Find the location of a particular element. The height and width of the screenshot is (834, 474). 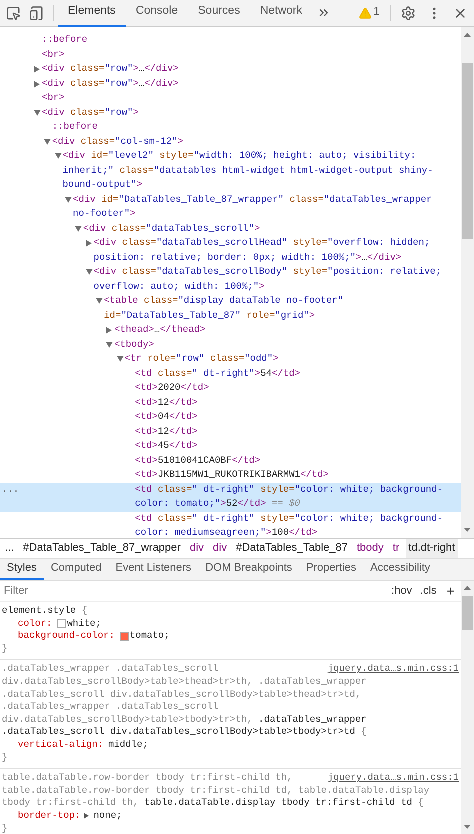

property-name: color: is located at coordinates (35, 624).